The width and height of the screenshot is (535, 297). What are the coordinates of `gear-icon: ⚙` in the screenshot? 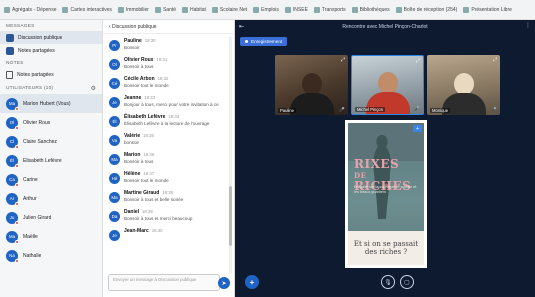 It's located at (93, 88).